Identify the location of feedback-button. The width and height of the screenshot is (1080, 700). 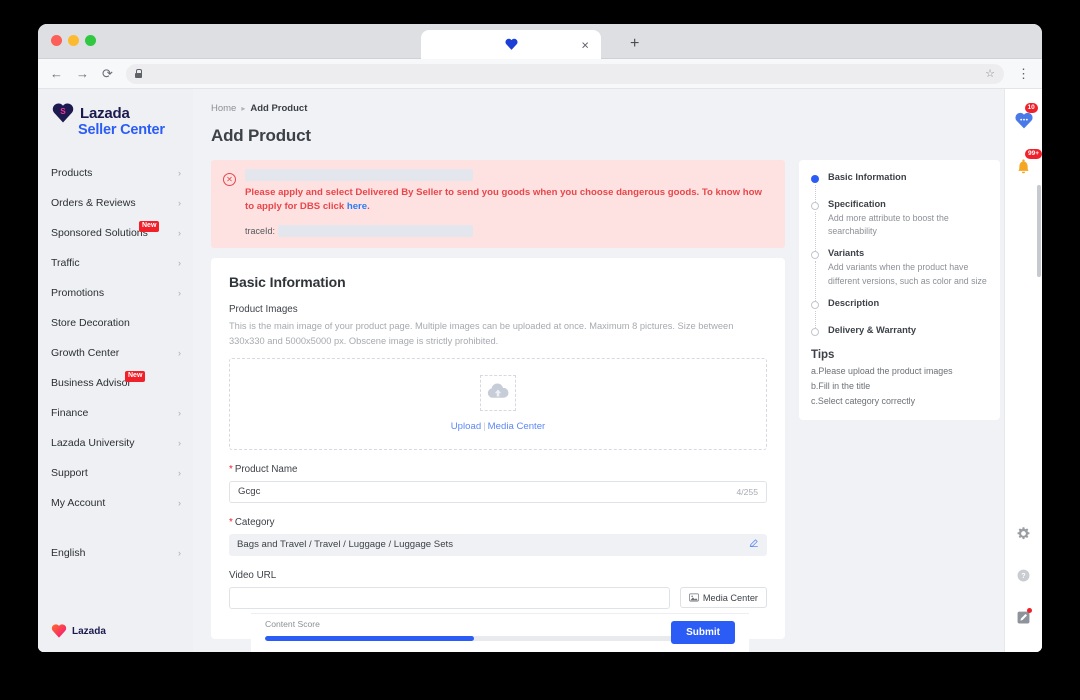
(1024, 619).